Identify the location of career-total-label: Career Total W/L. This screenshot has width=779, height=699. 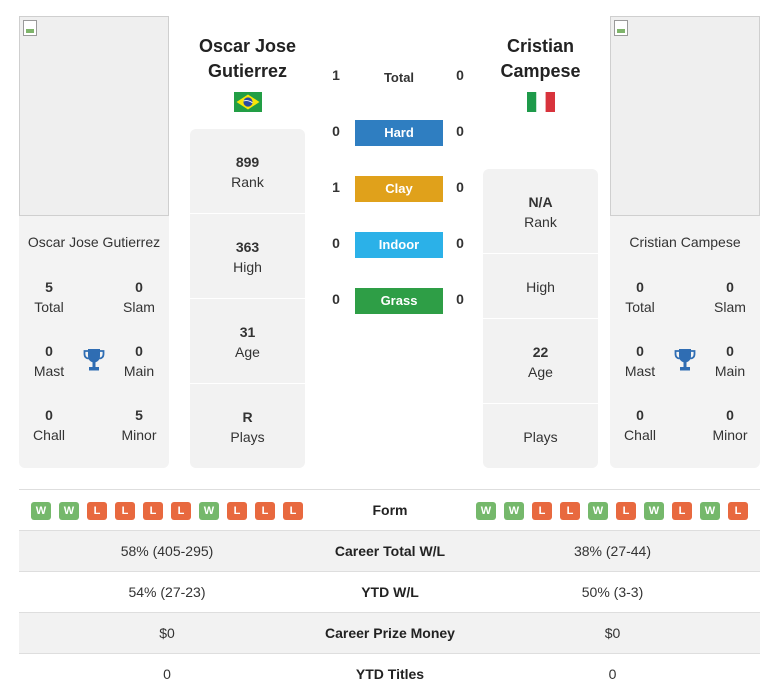
(390, 551).